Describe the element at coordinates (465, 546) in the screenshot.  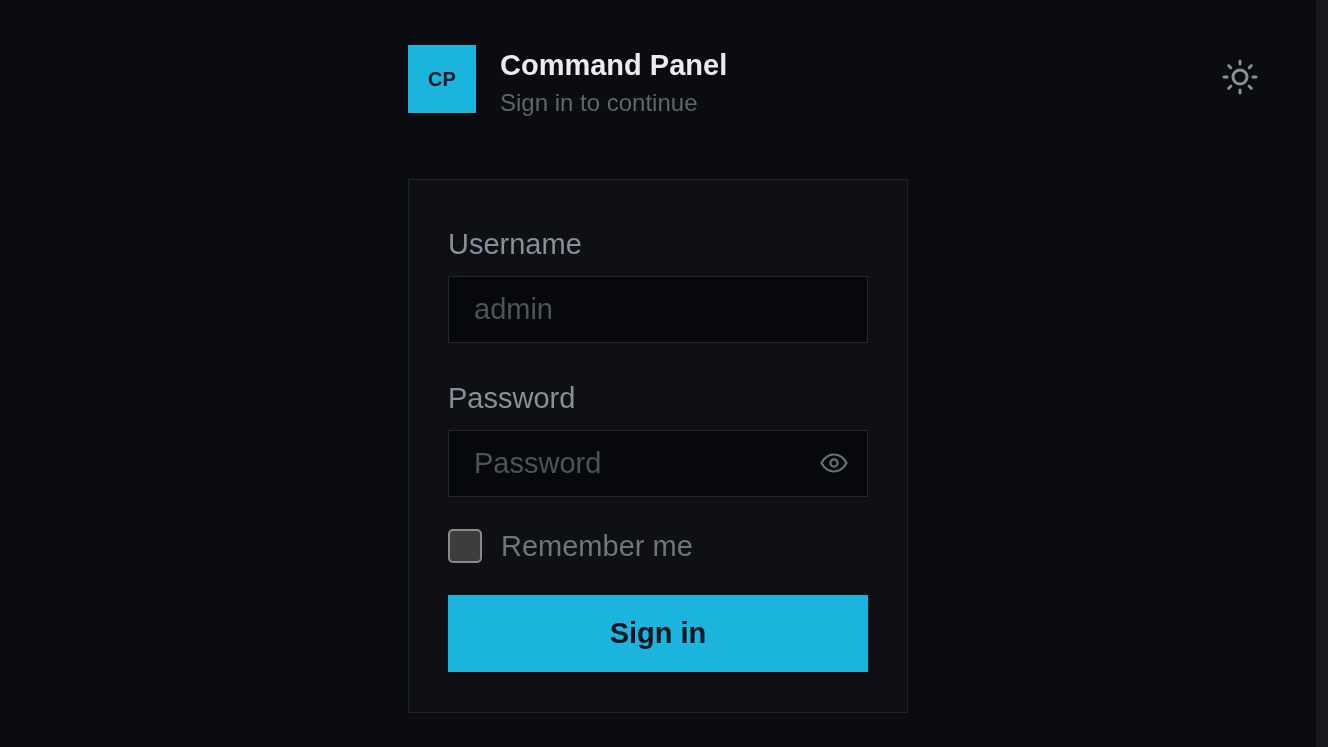
I see `remember-checkbox` at that location.